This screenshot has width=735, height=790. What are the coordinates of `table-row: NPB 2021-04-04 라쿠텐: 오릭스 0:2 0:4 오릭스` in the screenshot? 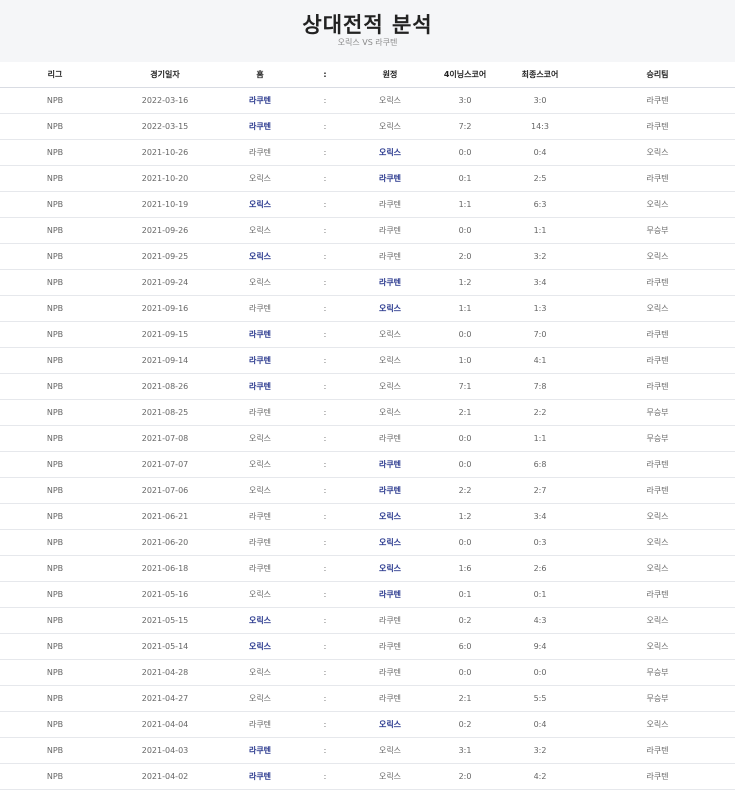 It's located at (367, 724).